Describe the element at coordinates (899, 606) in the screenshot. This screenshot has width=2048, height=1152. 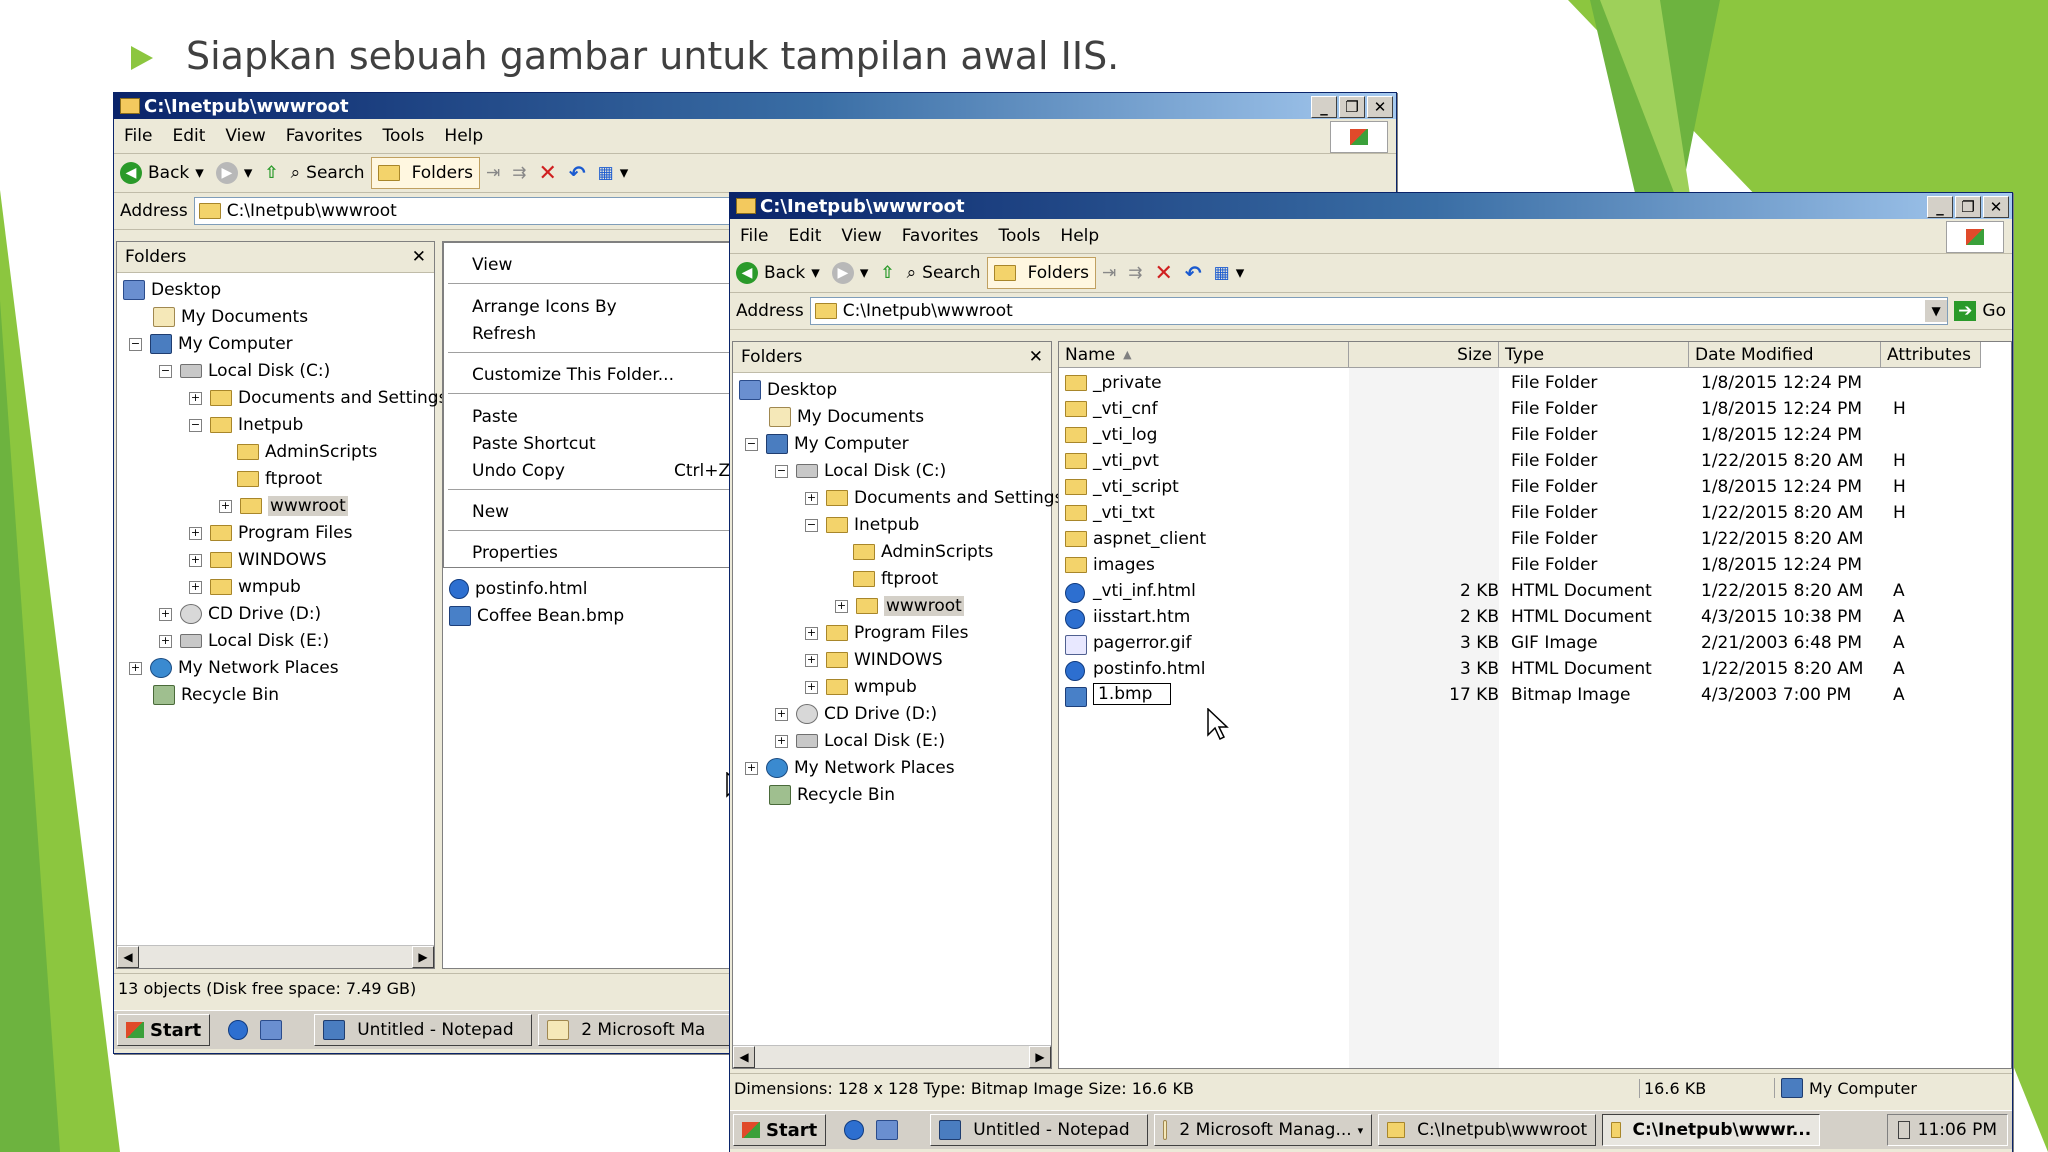
I see `tree-item-wwwroot: + wwwroot` at that location.